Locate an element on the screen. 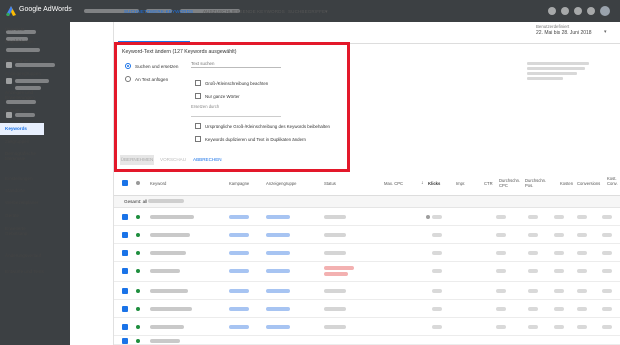  total-detail-blurred is located at coordinates (166, 201).